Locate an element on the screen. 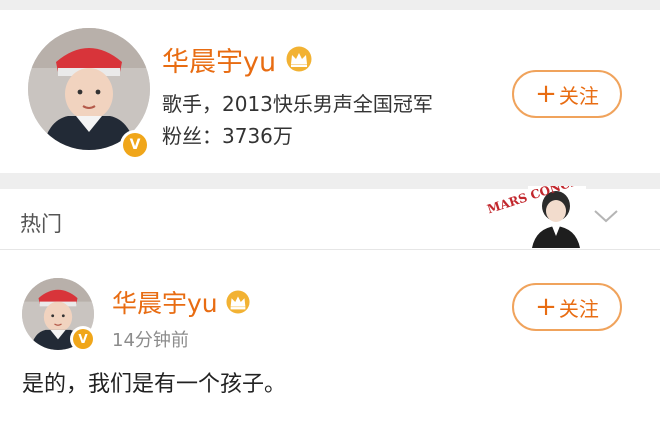 This screenshot has height=437, width=660. follow-button: + 关注 is located at coordinates (567, 94).